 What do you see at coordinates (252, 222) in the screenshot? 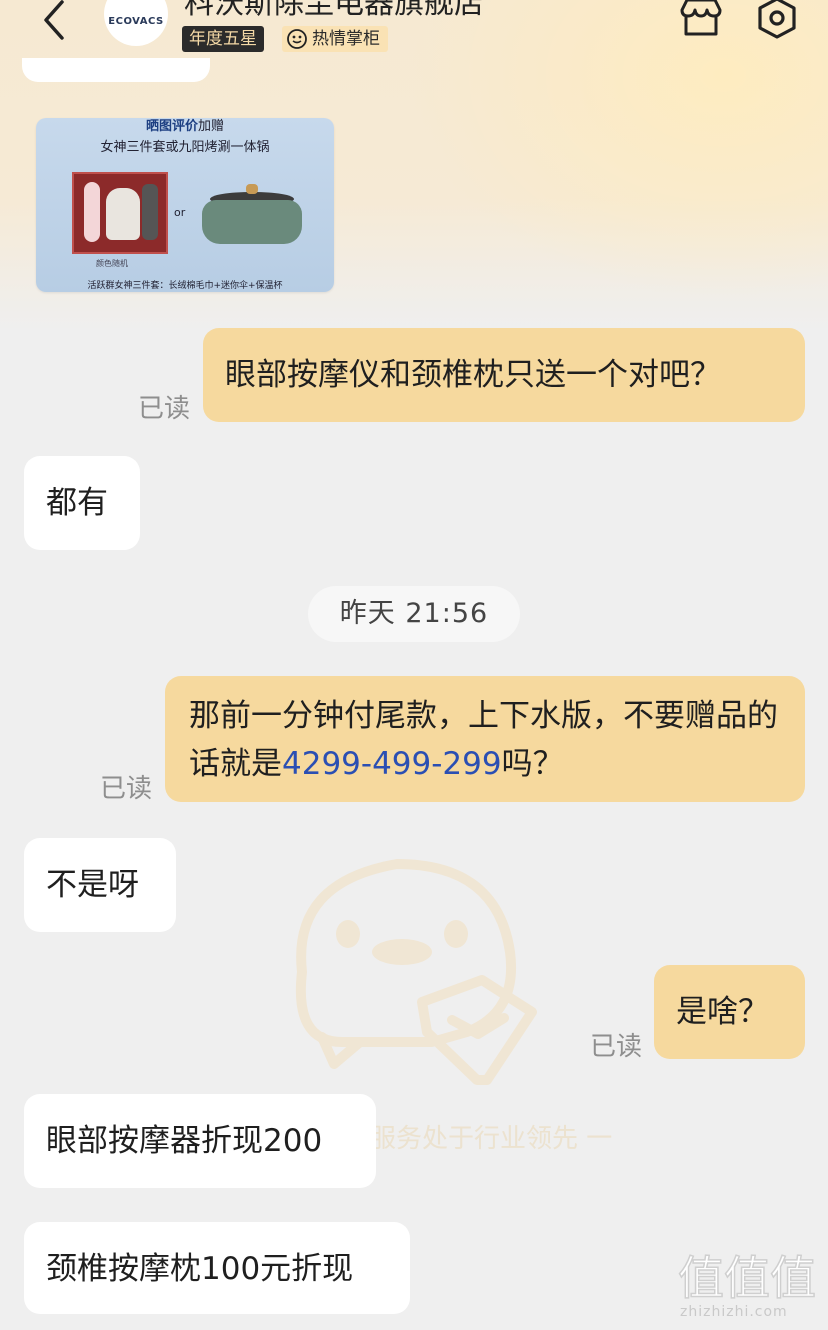
I see `hotpot-image` at bounding box center [252, 222].